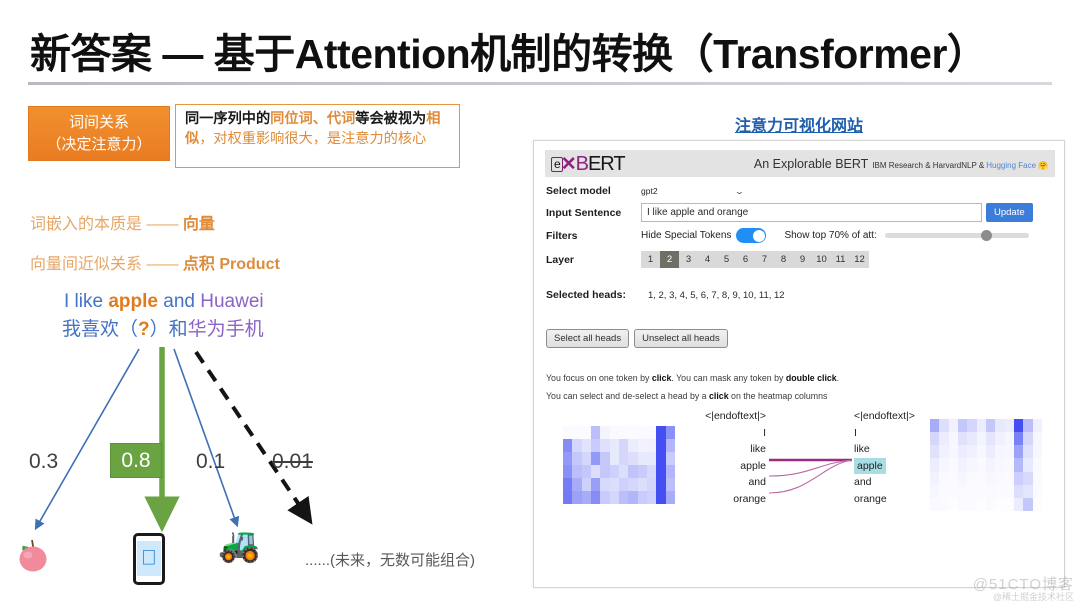  What do you see at coordinates (802, 259) in the screenshot?
I see `layer-cell-9: 9` at bounding box center [802, 259].